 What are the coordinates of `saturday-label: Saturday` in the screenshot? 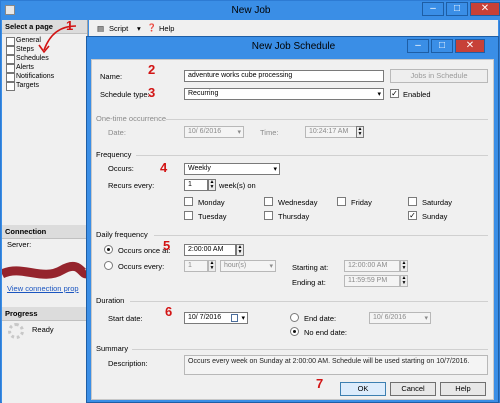 It's located at (437, 202).